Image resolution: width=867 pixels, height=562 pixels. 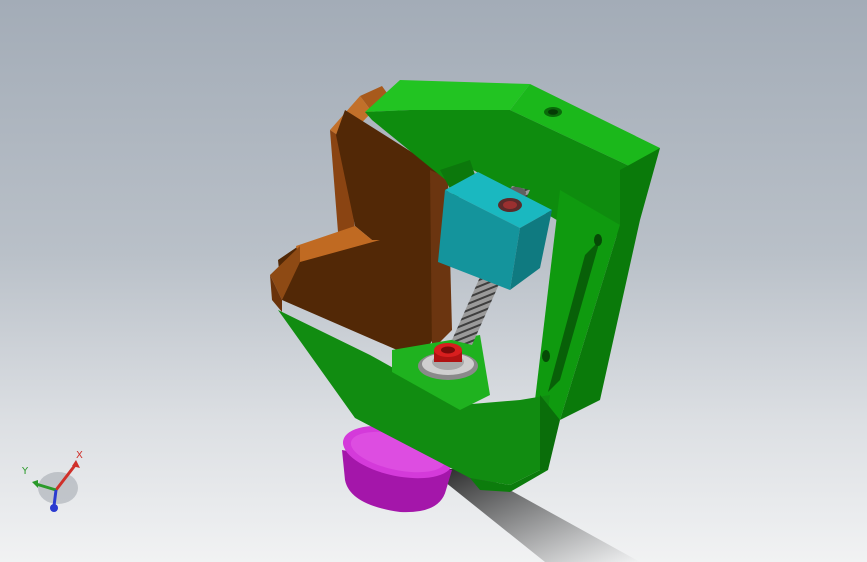 What do you see at coordinates (54, 508) in the screenshot?
I see `z-axis-arrow` at bounding box center [54, 508].